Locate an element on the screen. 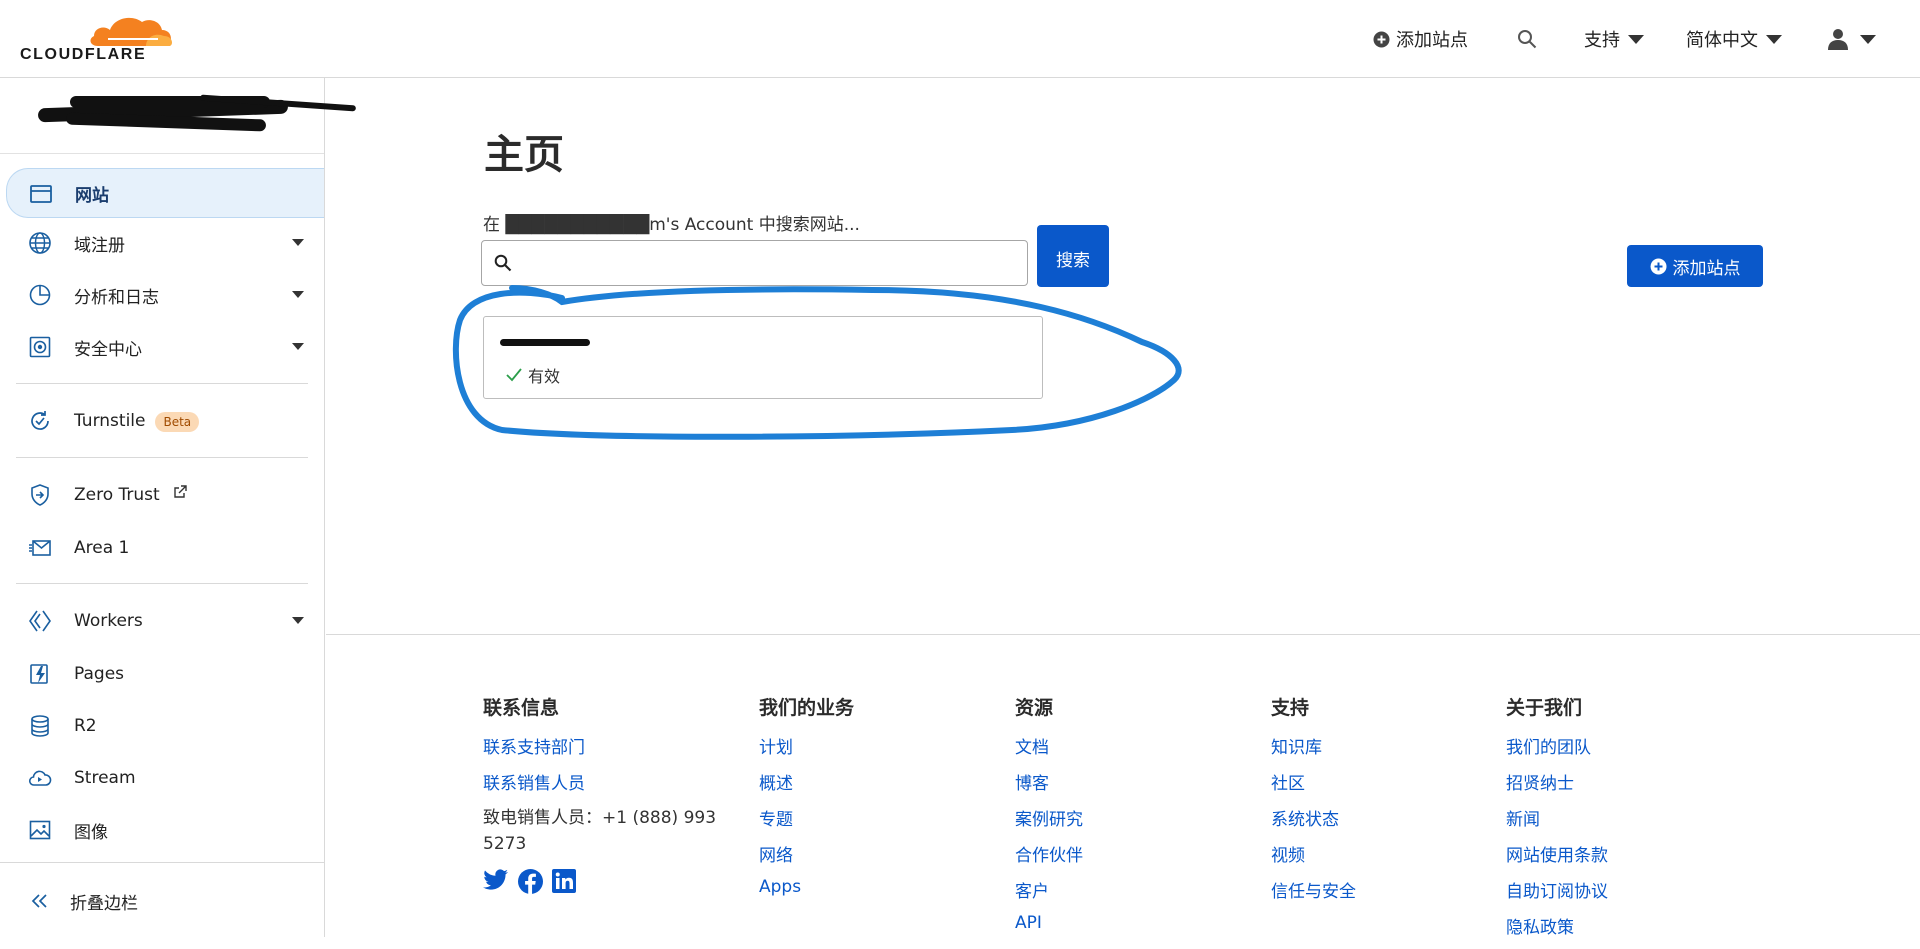 This screenshot has height=949, width=1920. footer-heading: 支持 is located at coordinates (1290, 708).